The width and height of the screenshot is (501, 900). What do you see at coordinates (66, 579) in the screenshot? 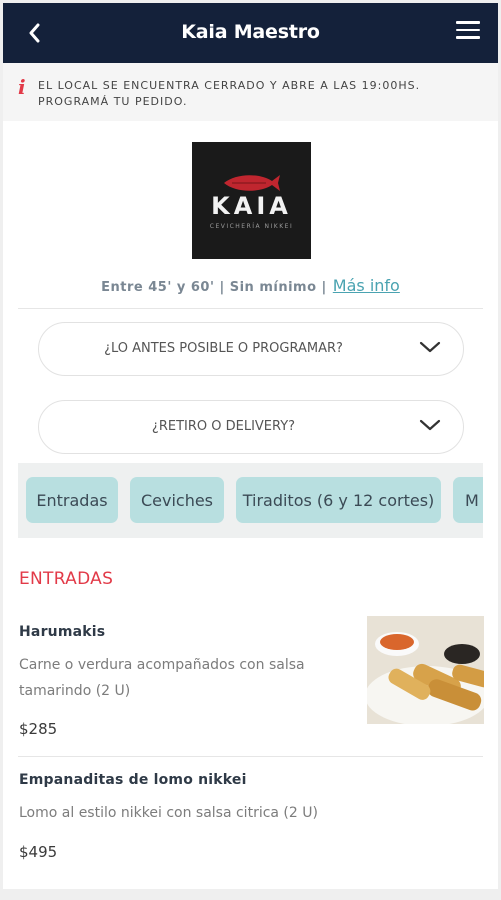
I see `section-title: ENTRADAS` at bounding box center [66, 579].